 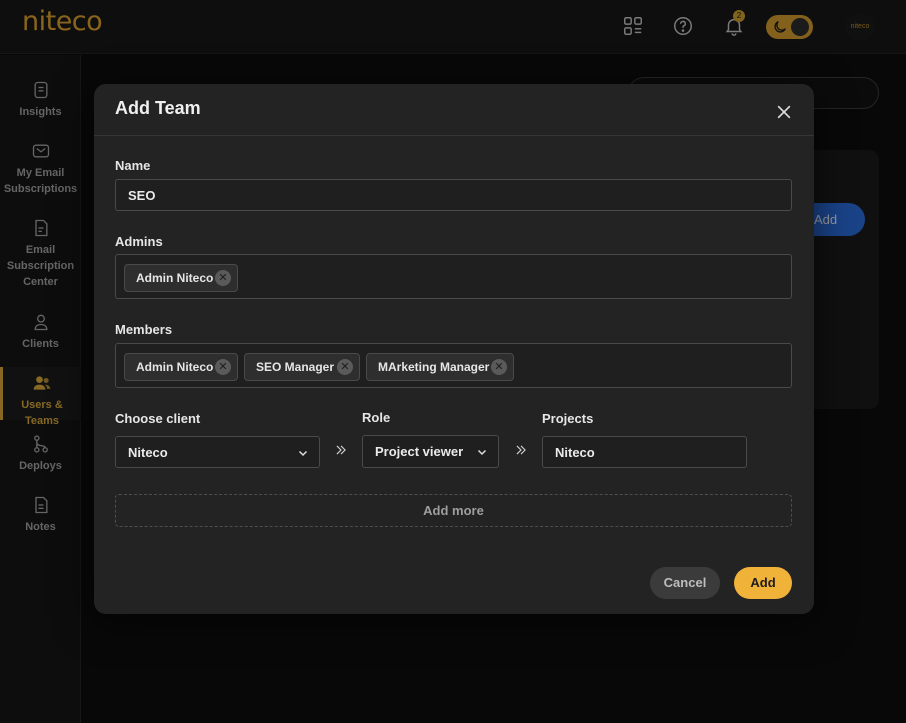 What do you see at coordinates (139, 241) in the screenshot?
I see `admins-label: Admins` at bounding box center [139, 241].